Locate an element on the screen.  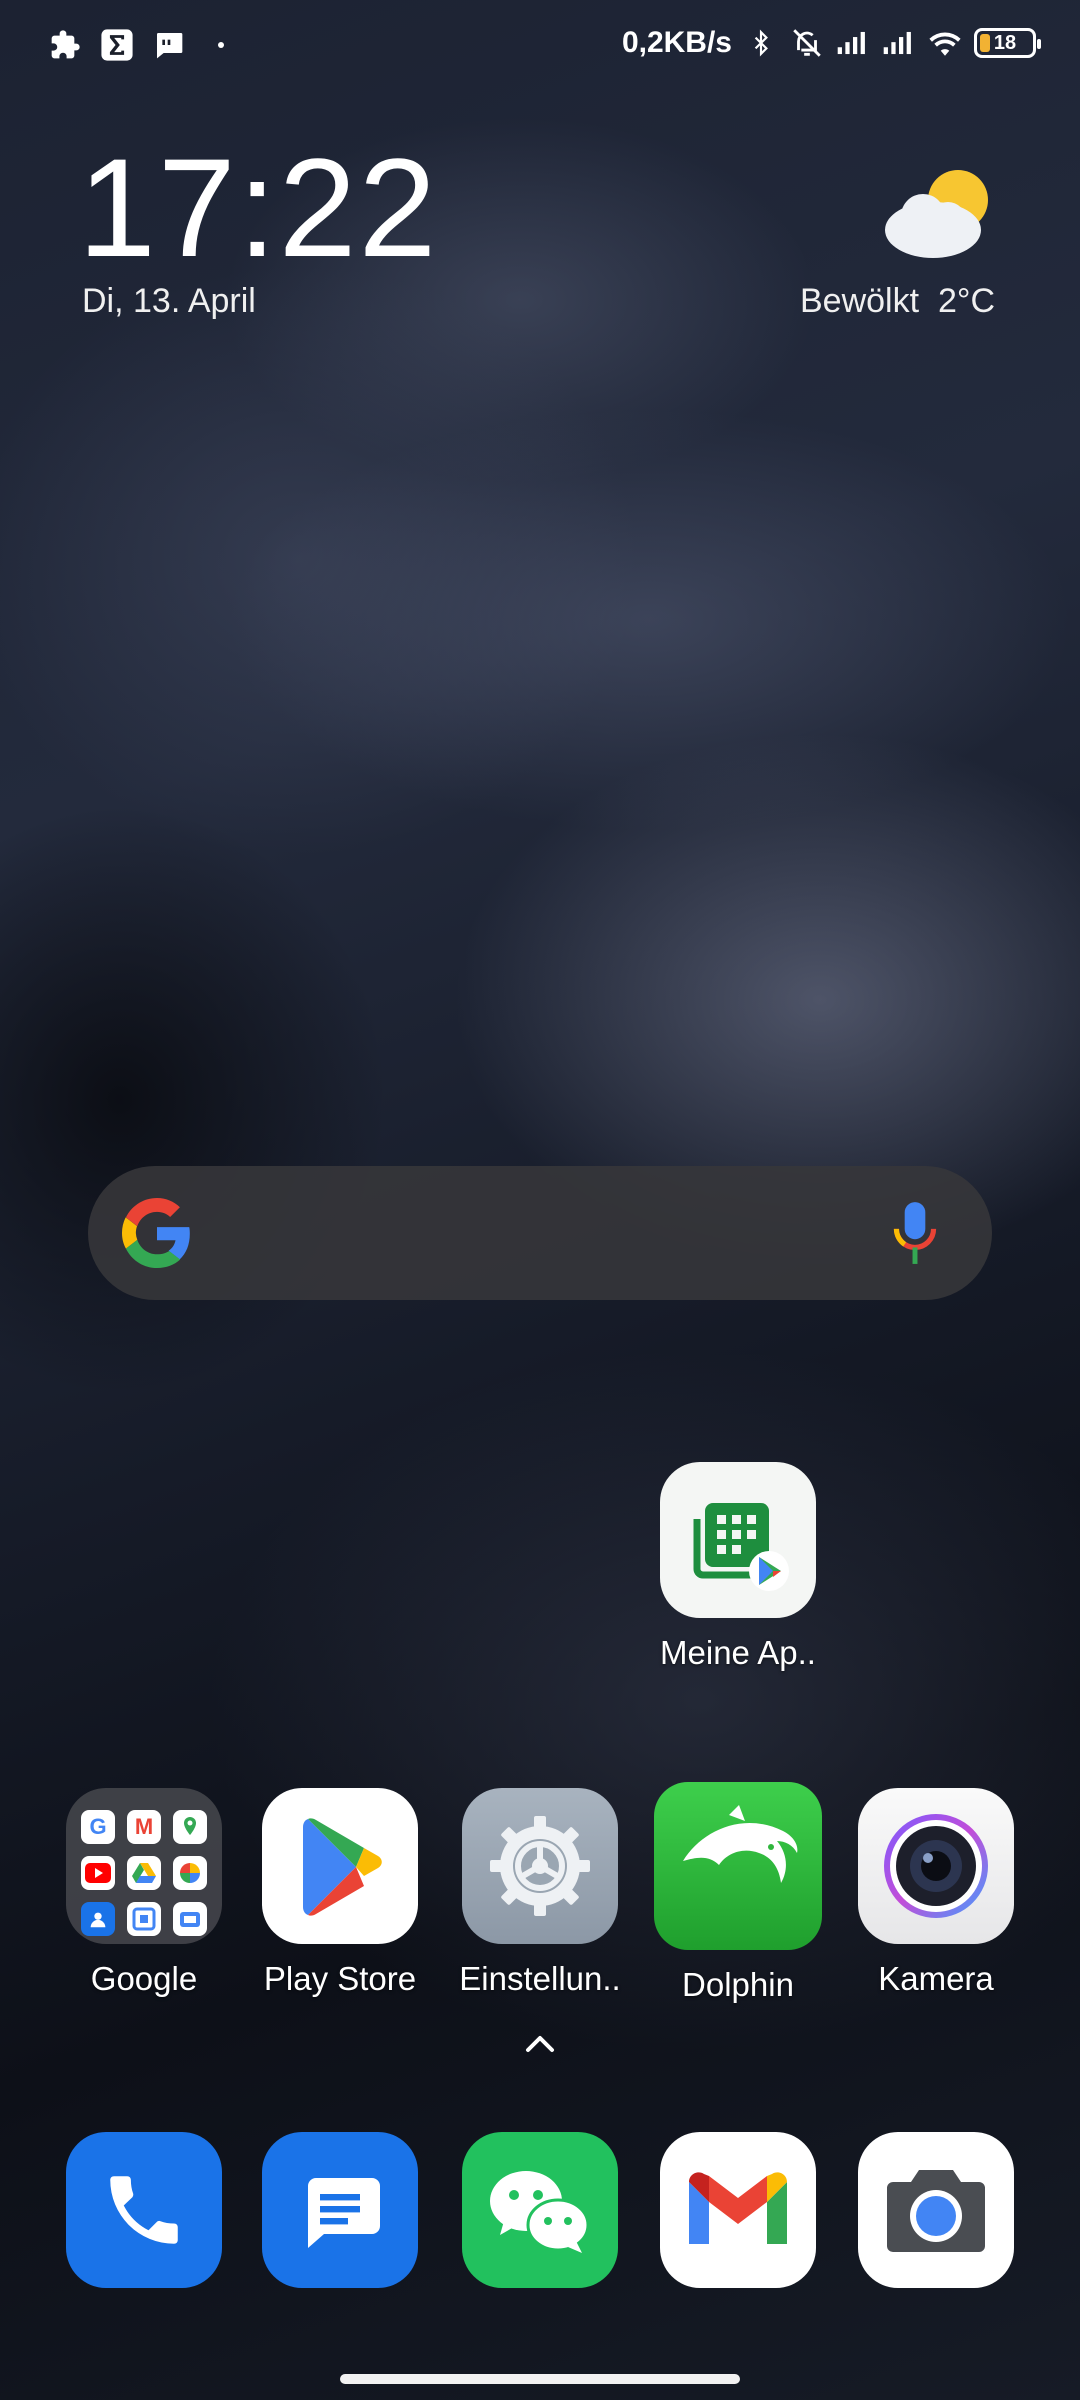
app-meine-apps: Meine Ap.. is located at coordinates (738, 1567).